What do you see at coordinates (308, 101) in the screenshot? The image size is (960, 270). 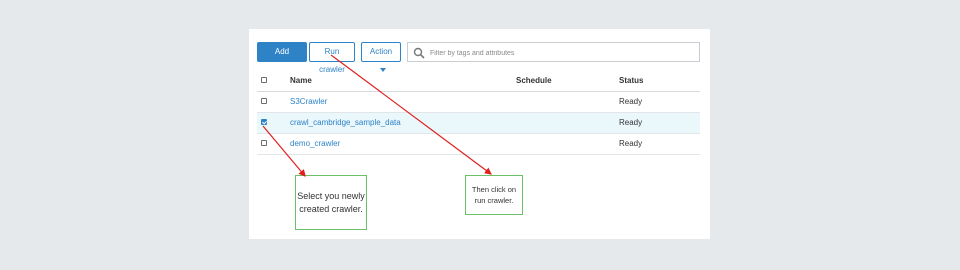 I see `crawler-name-link: S3Crawler` at bounding box center [308, 101].